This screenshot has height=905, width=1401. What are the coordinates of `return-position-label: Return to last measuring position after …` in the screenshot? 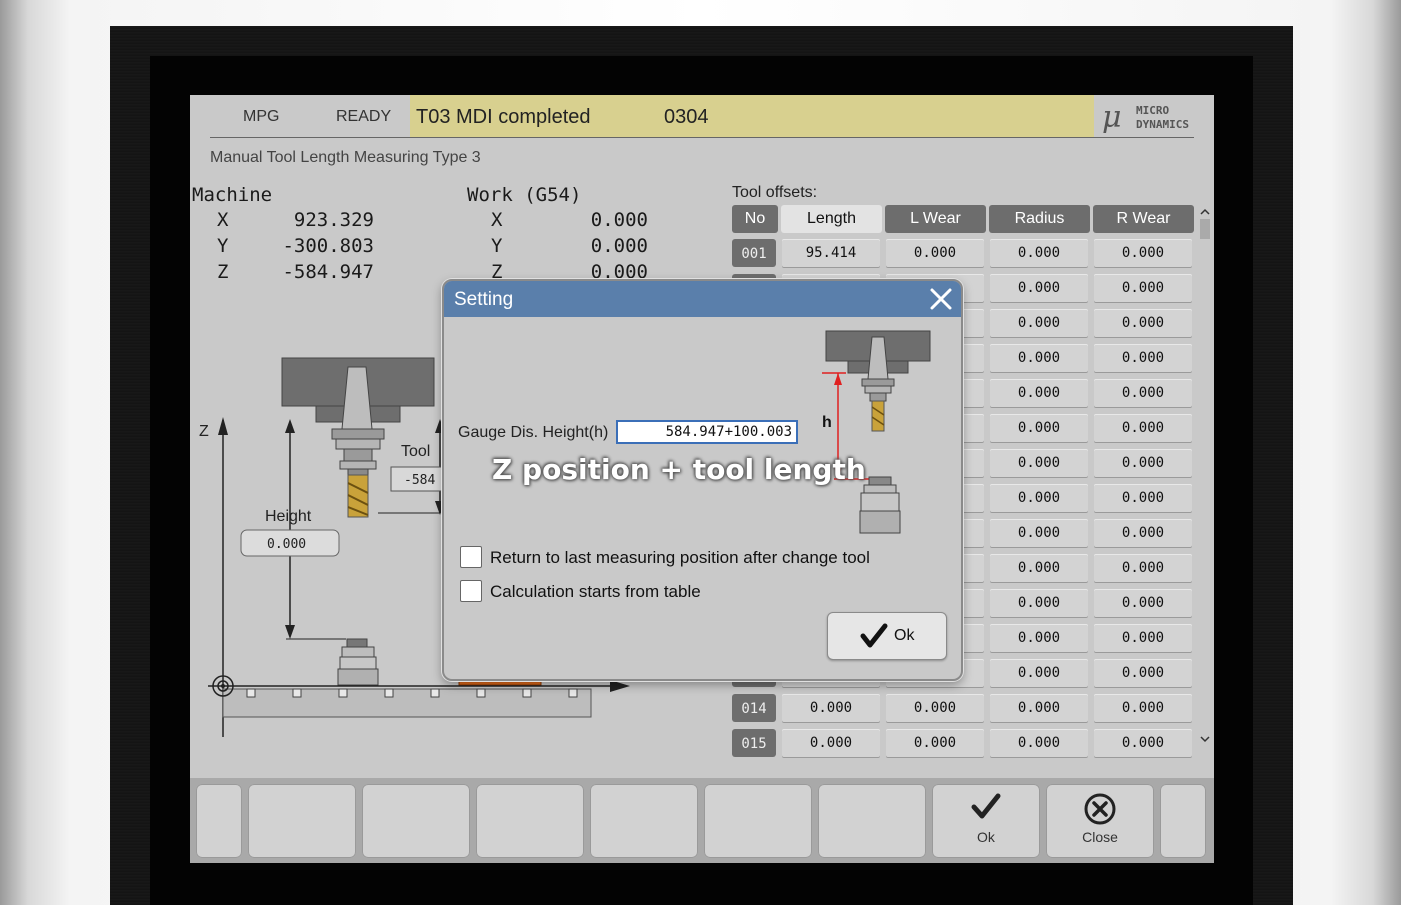 It's located at (680, 557).